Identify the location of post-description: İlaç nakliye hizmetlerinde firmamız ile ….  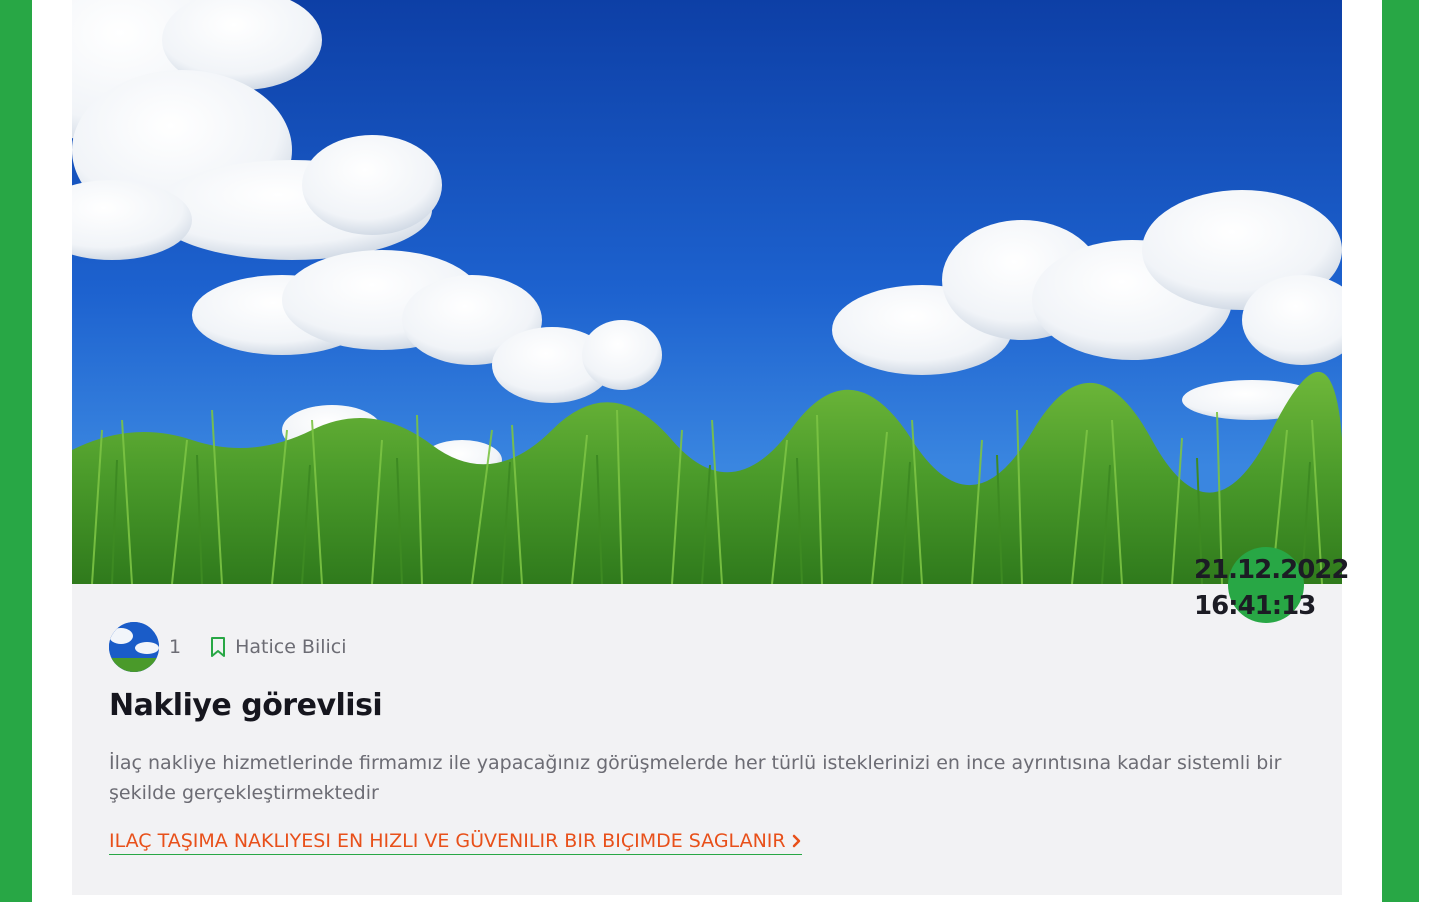
(695, 778).